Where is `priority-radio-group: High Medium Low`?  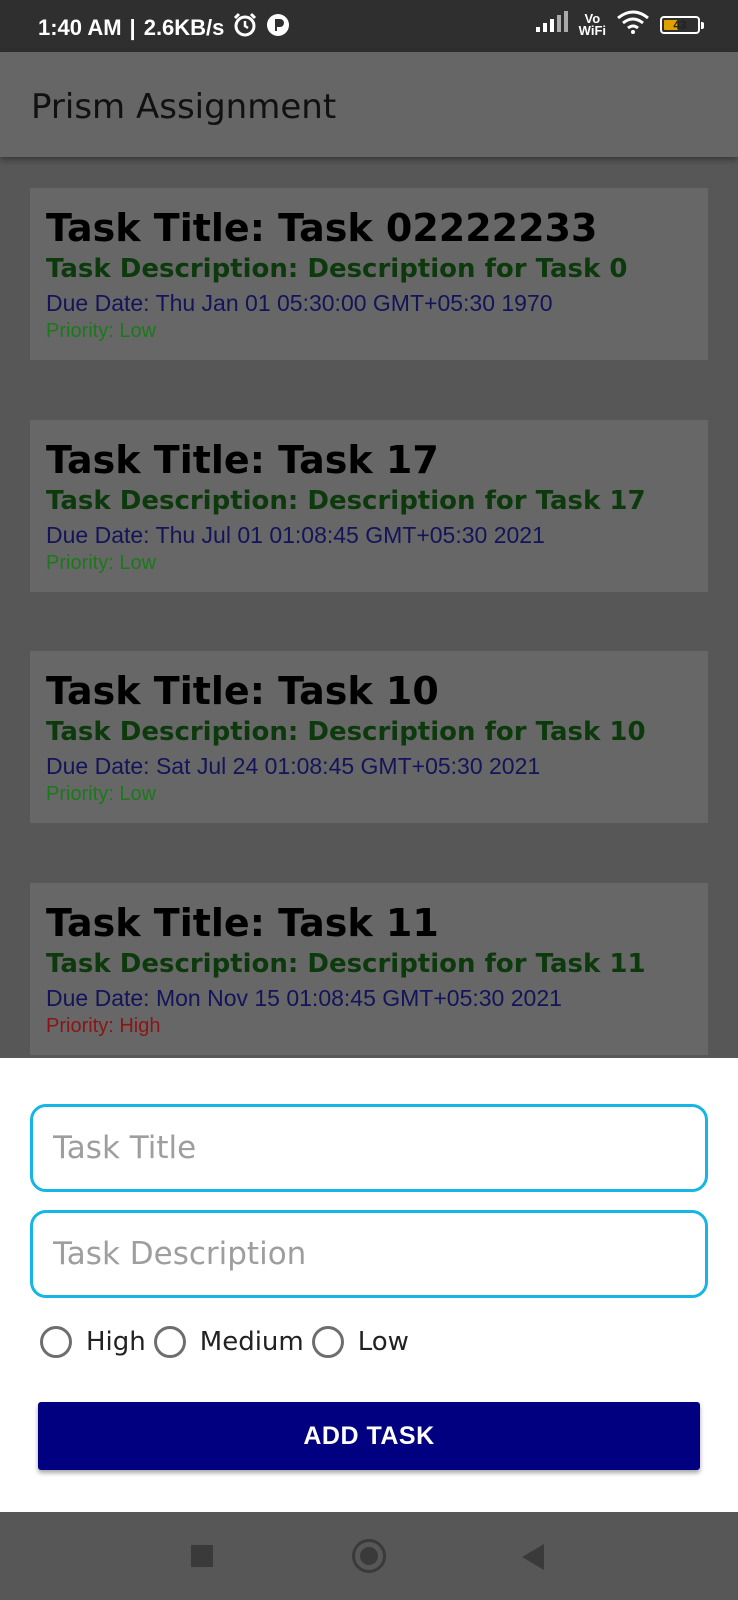
priority-radio-group: High Medium Low is located at coordinates (228, 1342).